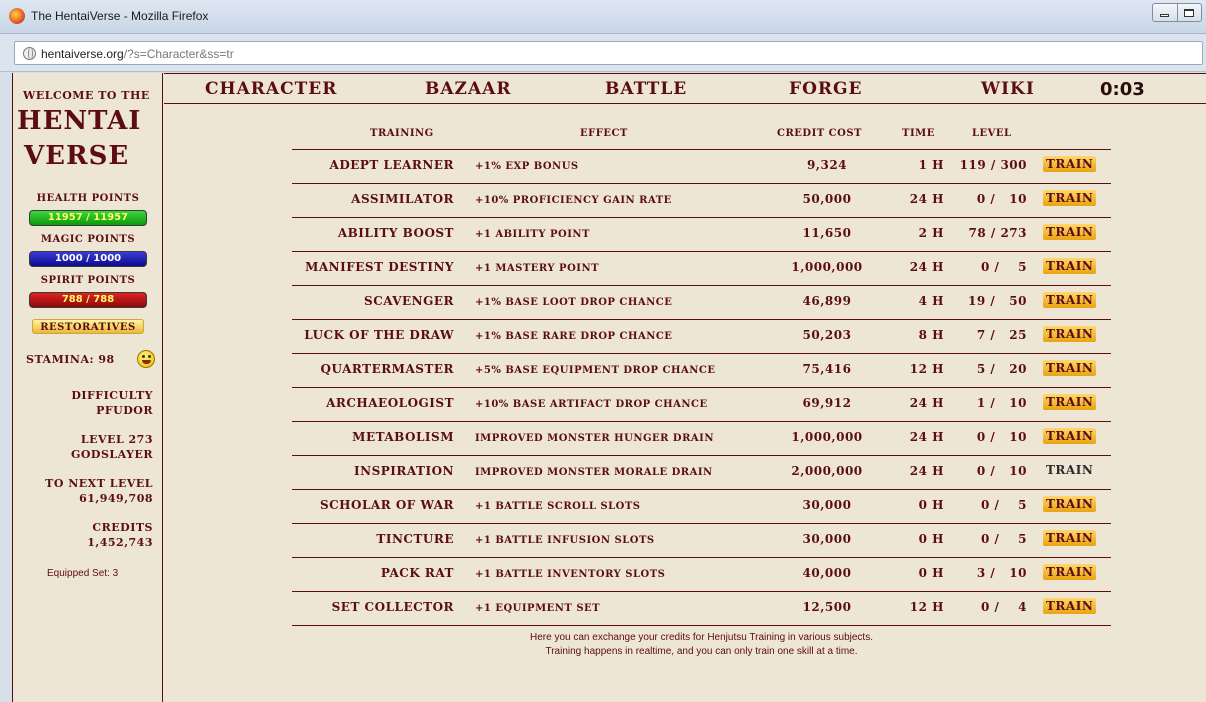 This screenshot has width=1206, height=702. I want to click on training-time: 8 H, so click(931, 335).